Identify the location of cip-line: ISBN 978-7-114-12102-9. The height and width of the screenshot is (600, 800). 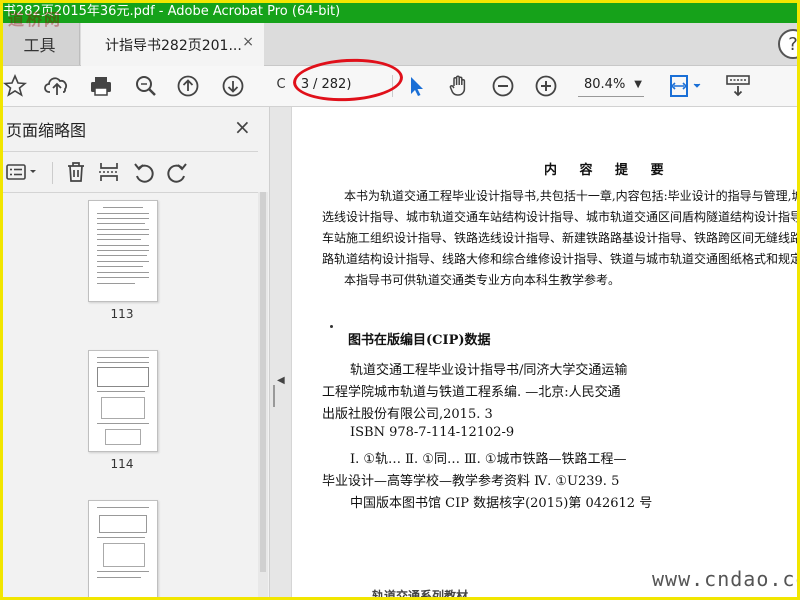
(432, 432).